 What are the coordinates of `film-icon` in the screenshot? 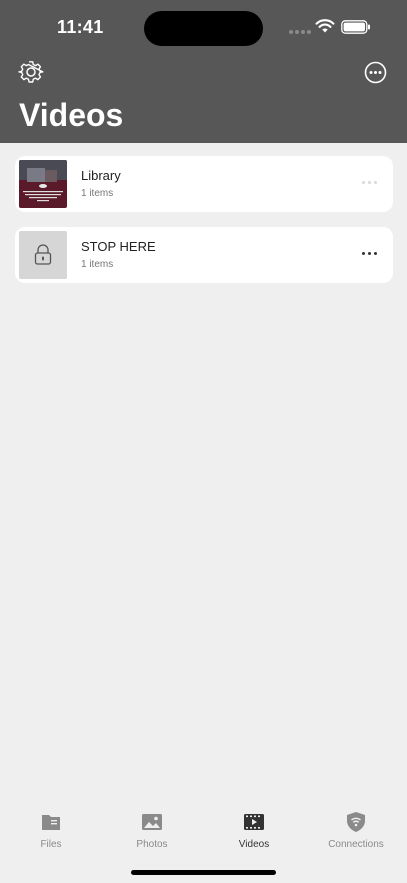 It's located at (254, 822).